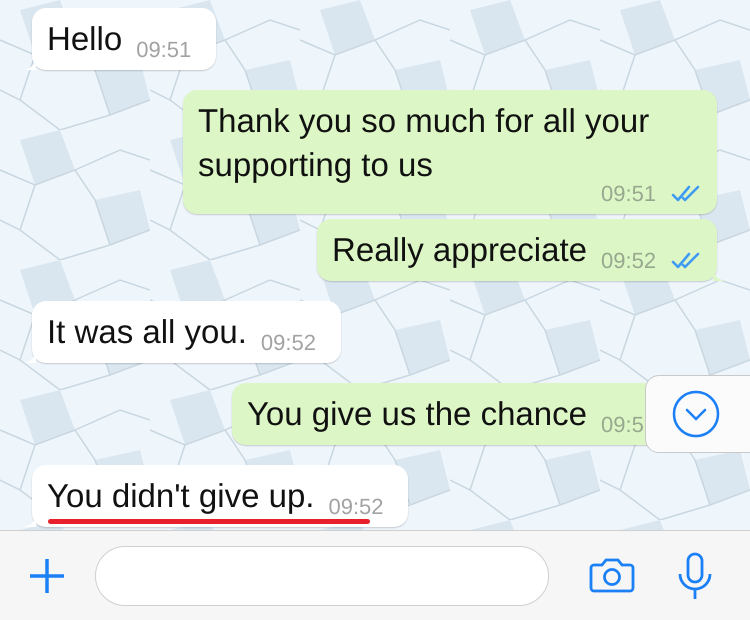  I want to click on microphone-button, so click(695, 576).